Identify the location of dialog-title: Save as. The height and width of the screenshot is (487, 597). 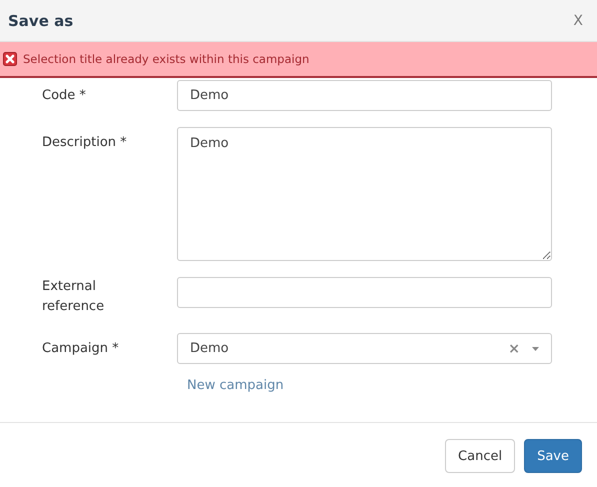
(41, 21).